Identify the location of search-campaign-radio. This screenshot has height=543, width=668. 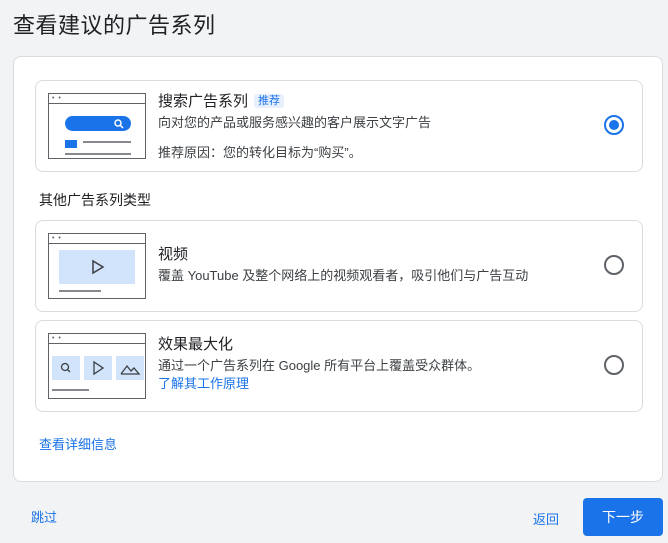
(614, 125).